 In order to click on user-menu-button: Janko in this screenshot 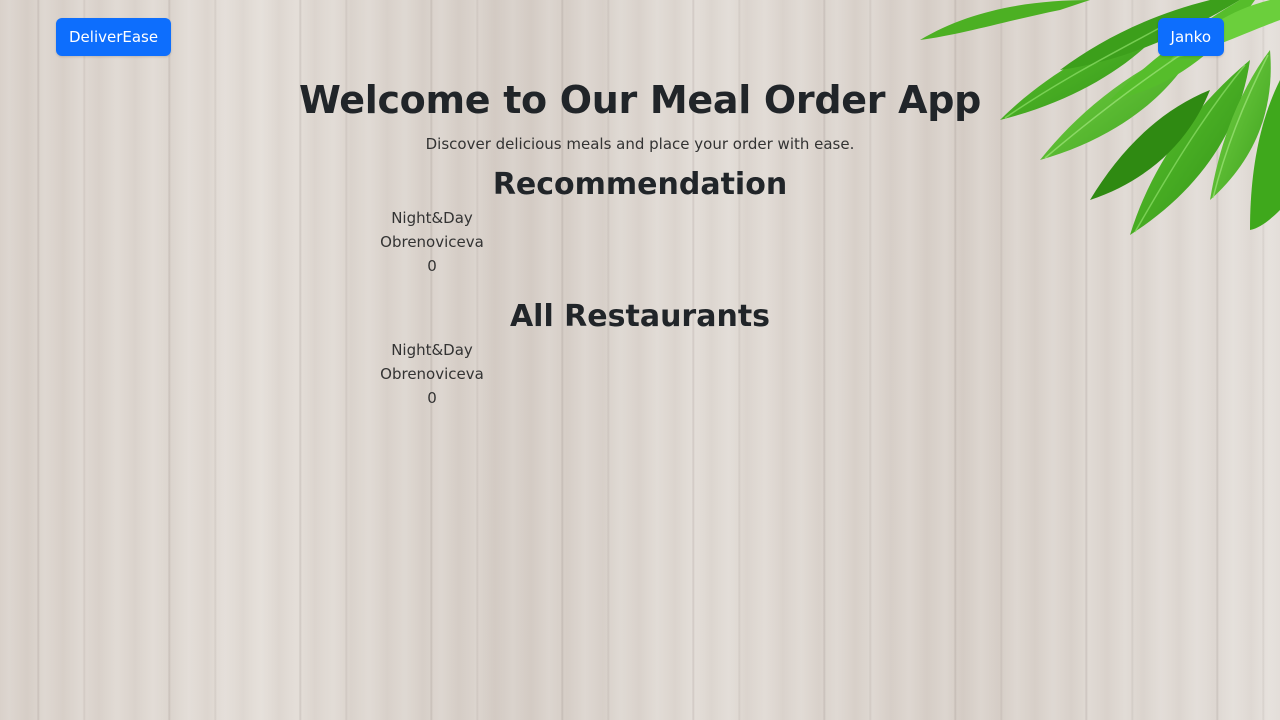, I will do `click(1190, 37)`.